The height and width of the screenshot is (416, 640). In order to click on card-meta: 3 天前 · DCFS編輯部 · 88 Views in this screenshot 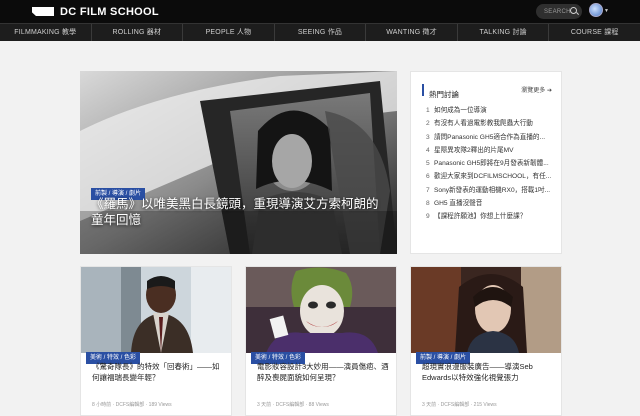, I will do `click(293, 405)`.